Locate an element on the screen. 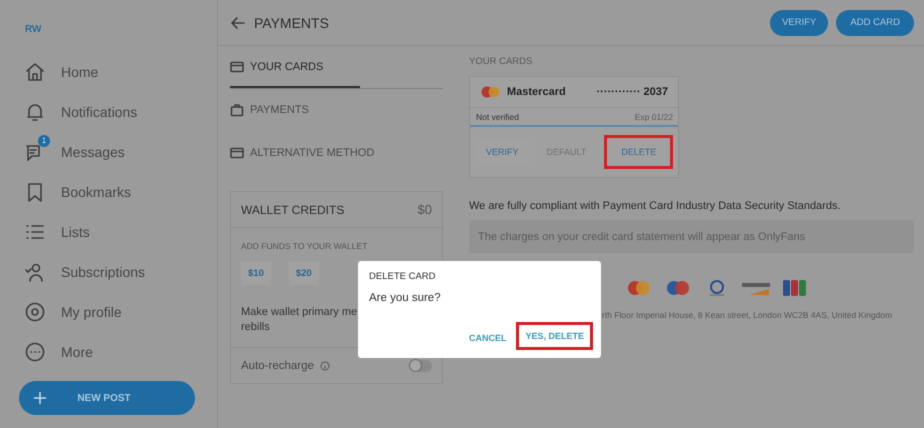 The width and height of the screenshot is (924, 428). section-title: YOUR CARDS is located at coordinates (501, 61).